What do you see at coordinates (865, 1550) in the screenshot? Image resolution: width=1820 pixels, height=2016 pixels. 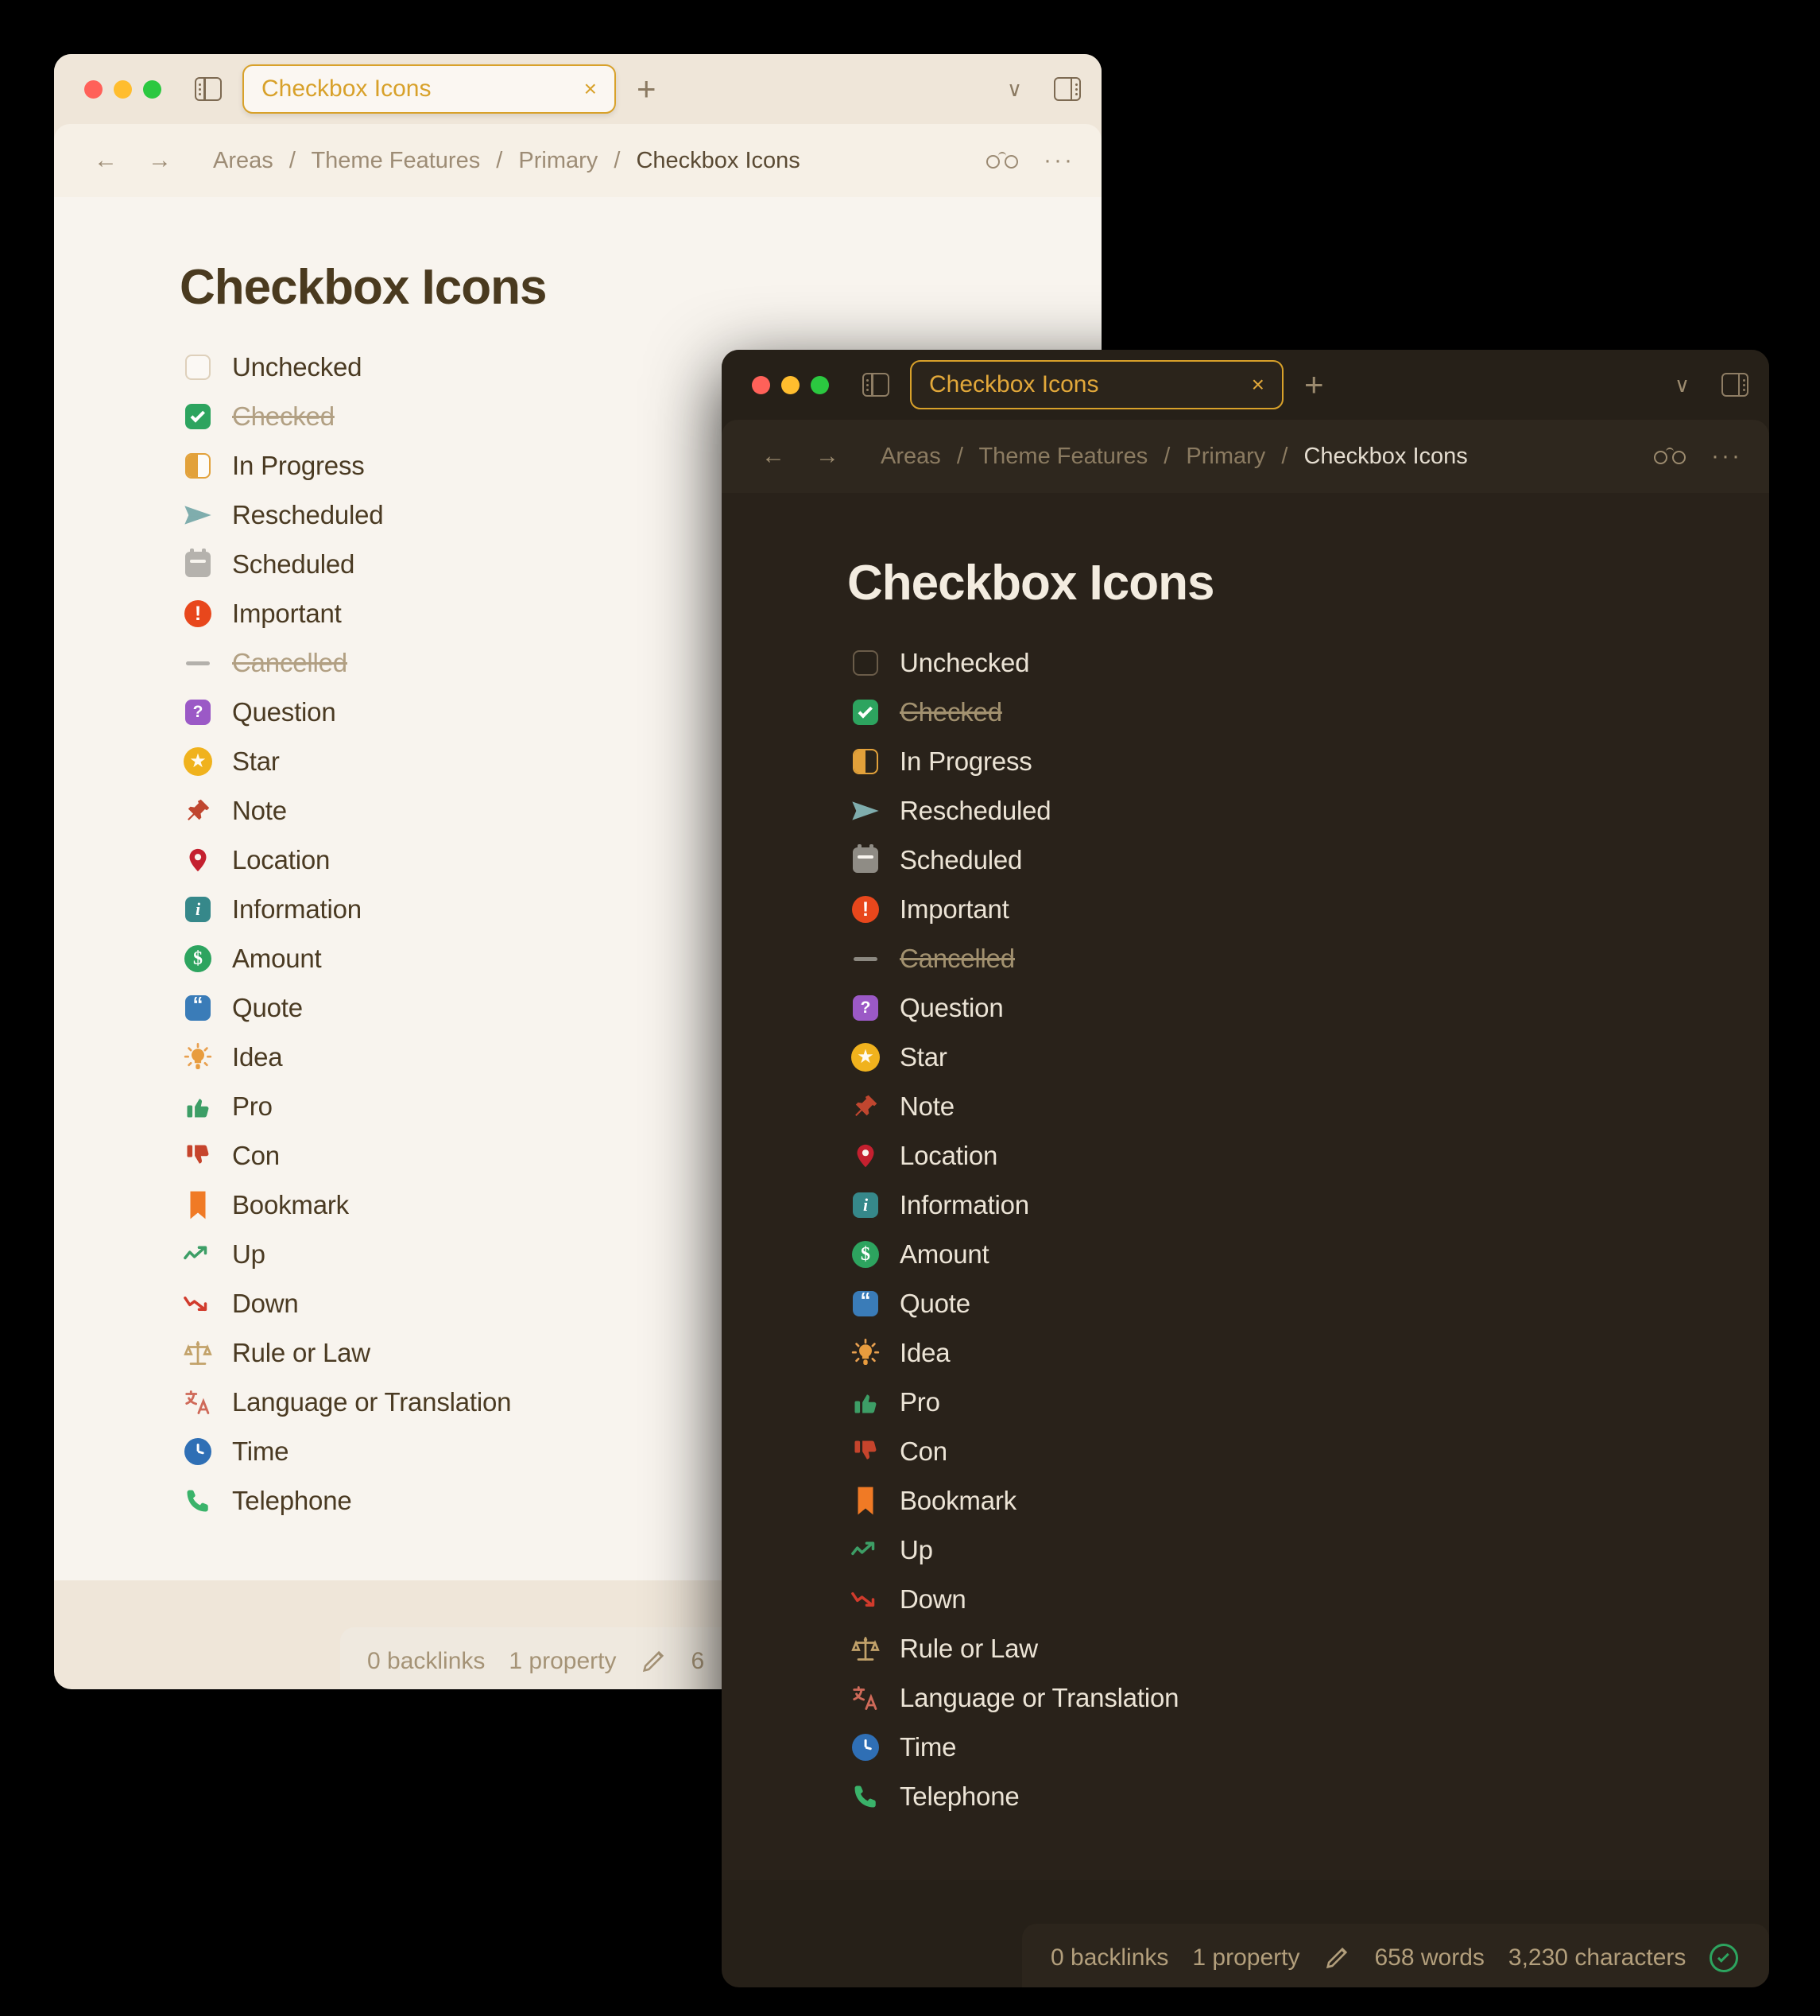 I see `trend-up-icon` at bounding box center [865, 1550].